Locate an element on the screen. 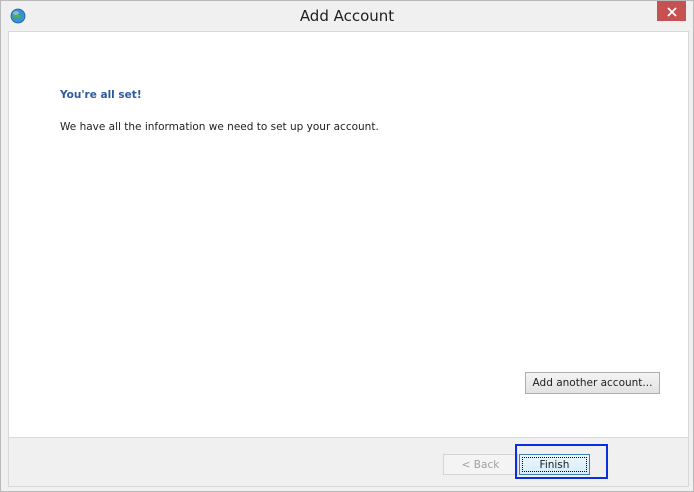 The image size is (694, 492). back-label: < Back is located at coordinates (480, 464).